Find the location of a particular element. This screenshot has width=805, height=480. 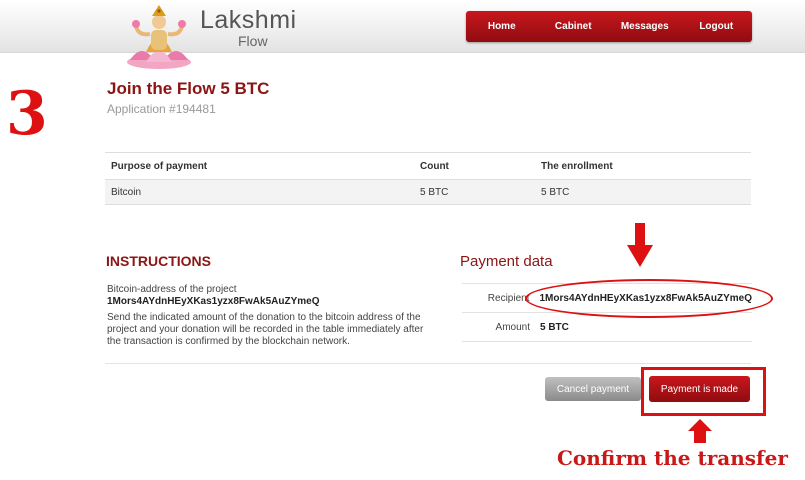

table-header-row: Purpose of payment Count The enrollment is located at coordinates (428, 166).